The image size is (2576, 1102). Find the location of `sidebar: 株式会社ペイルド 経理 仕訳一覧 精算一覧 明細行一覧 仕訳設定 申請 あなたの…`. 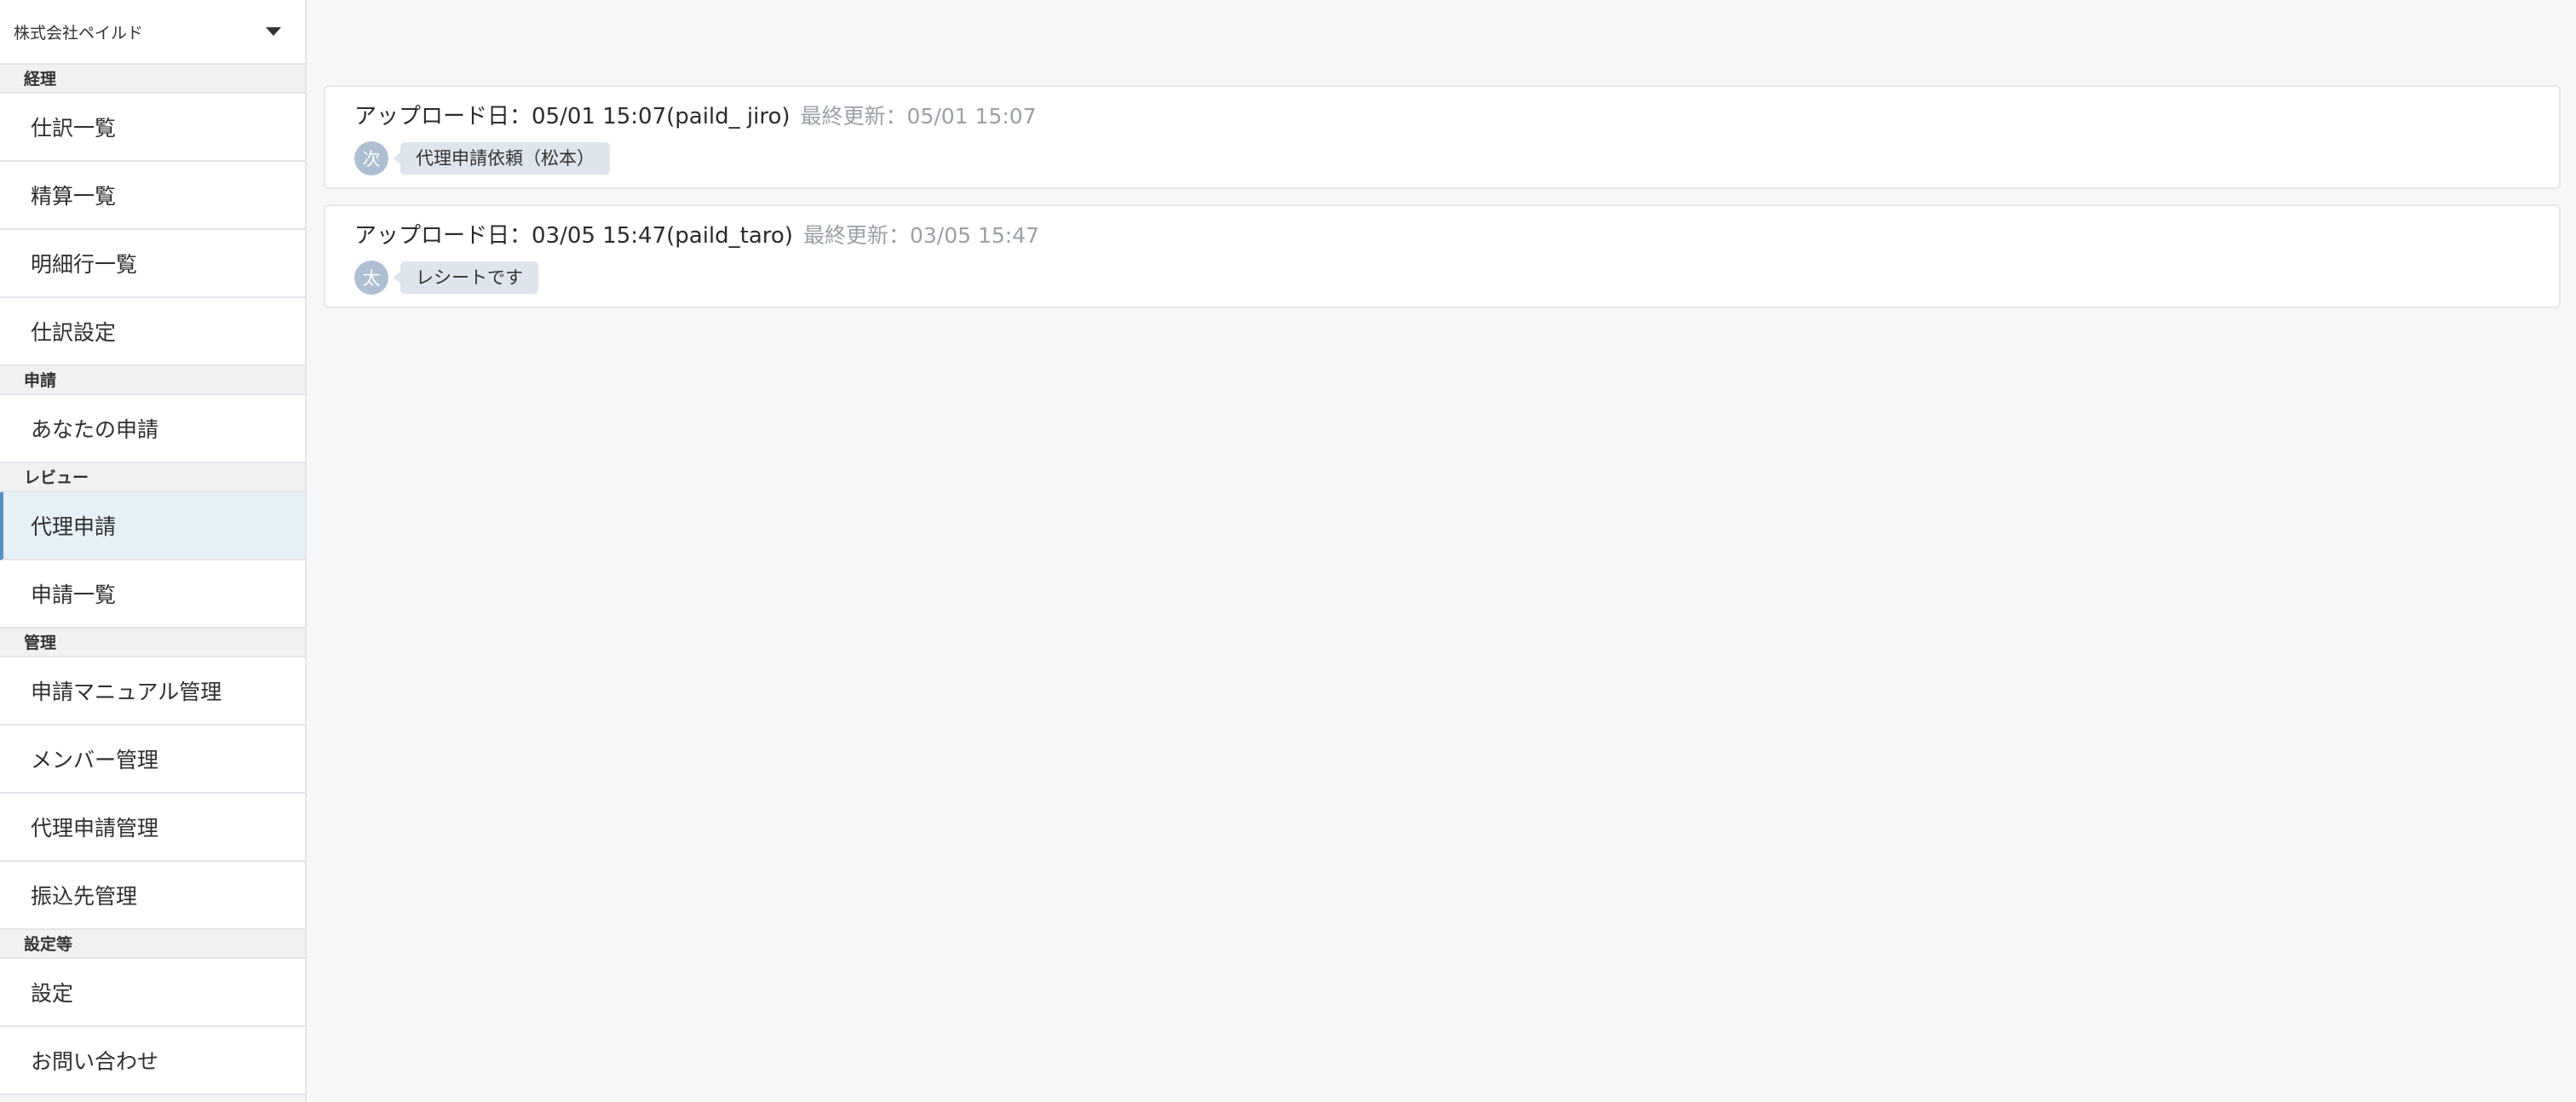

sidebar: 株式会社ペイルド 経理 仕訳一覧 精算一覧 明細行一覧 仕訳設定 申請 あなたの… is located at coordinates (154, 551).